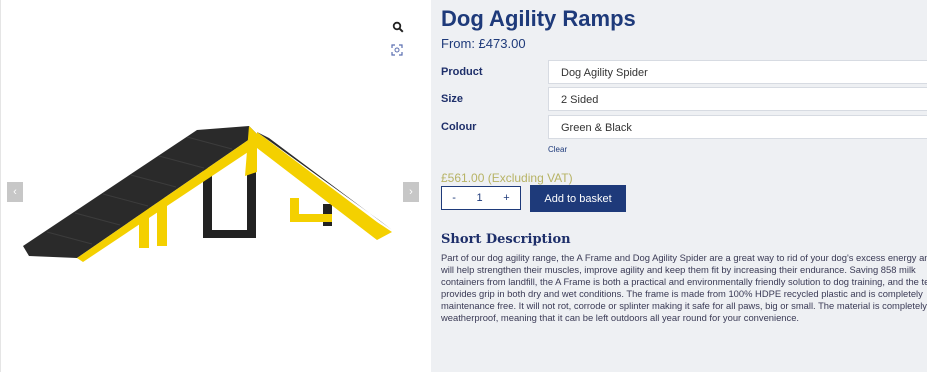  Describe the element at coordinates (737, 127) in the screenshot. I see `colour-select: Green & Black` at that location.